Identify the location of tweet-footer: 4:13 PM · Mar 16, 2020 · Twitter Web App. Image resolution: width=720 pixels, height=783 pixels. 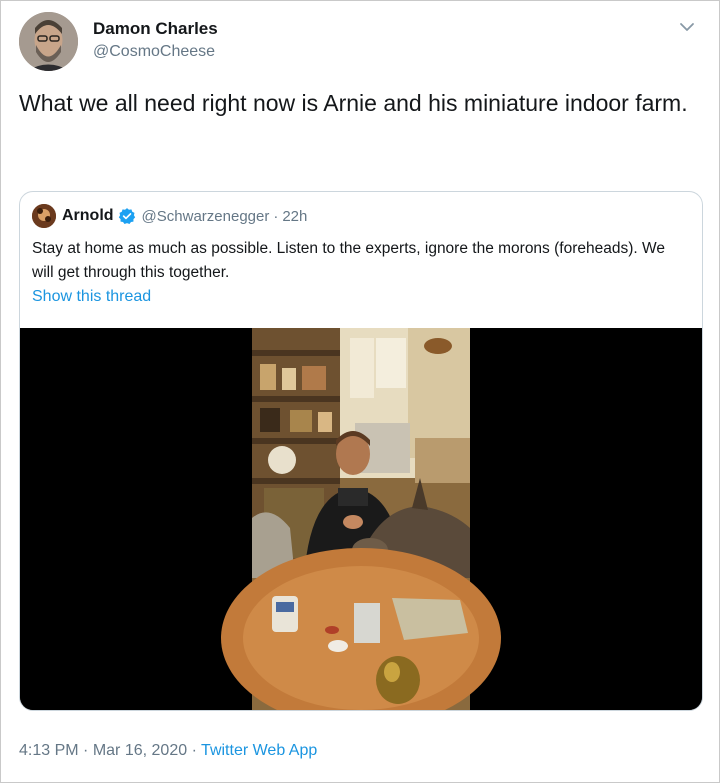
(168, 751).